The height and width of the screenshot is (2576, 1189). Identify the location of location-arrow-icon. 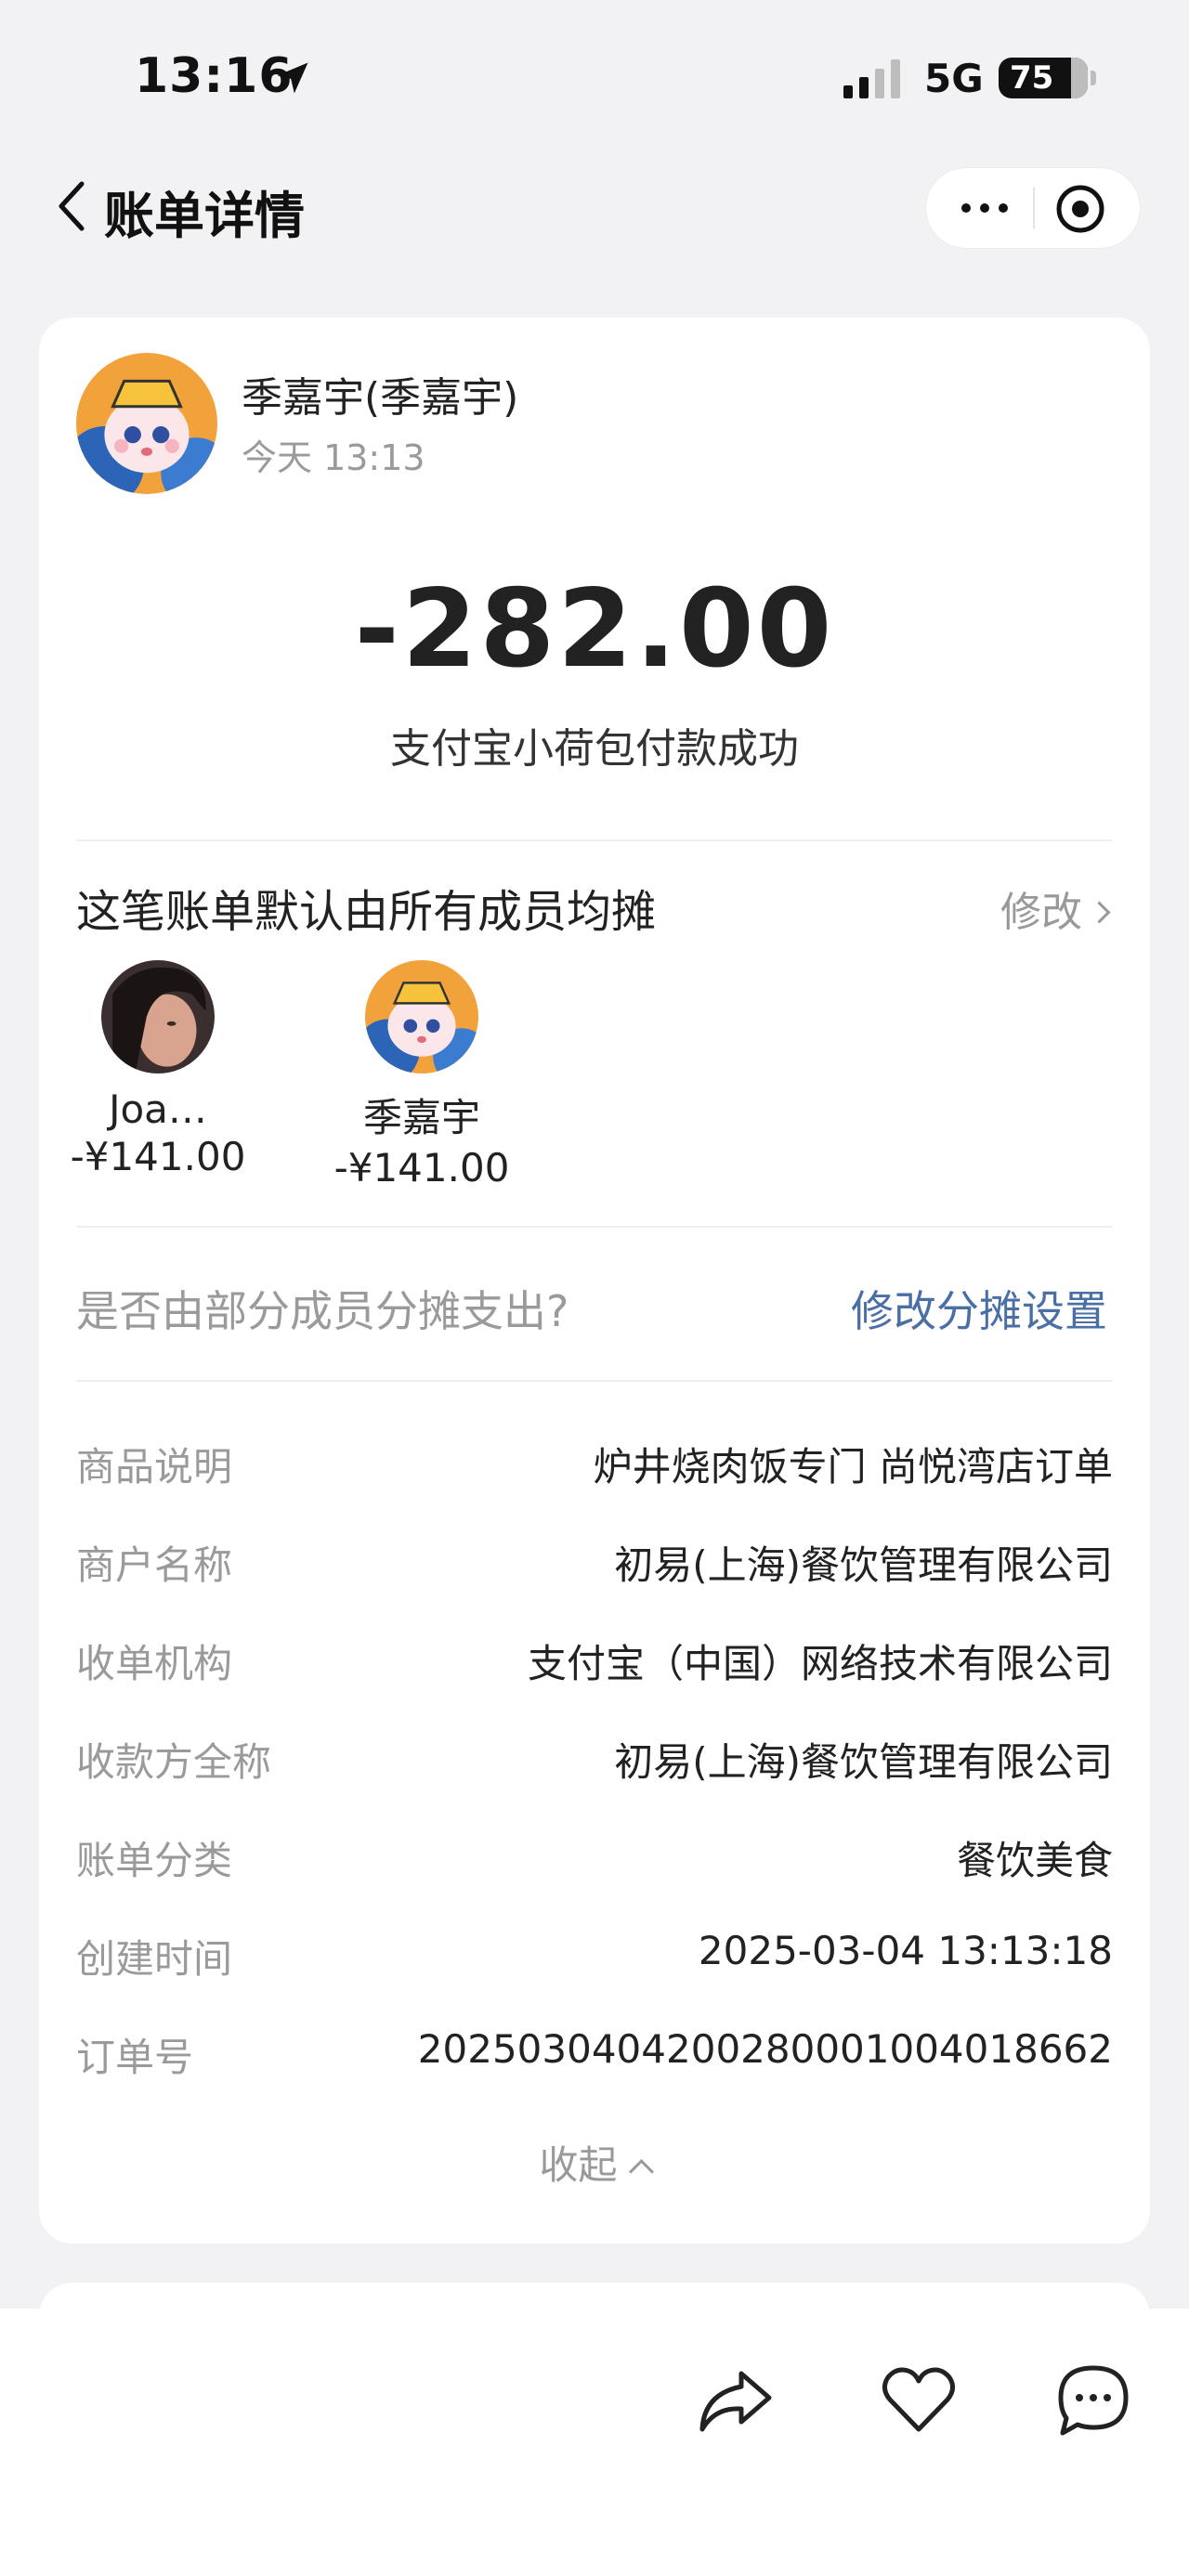
(292, 78).